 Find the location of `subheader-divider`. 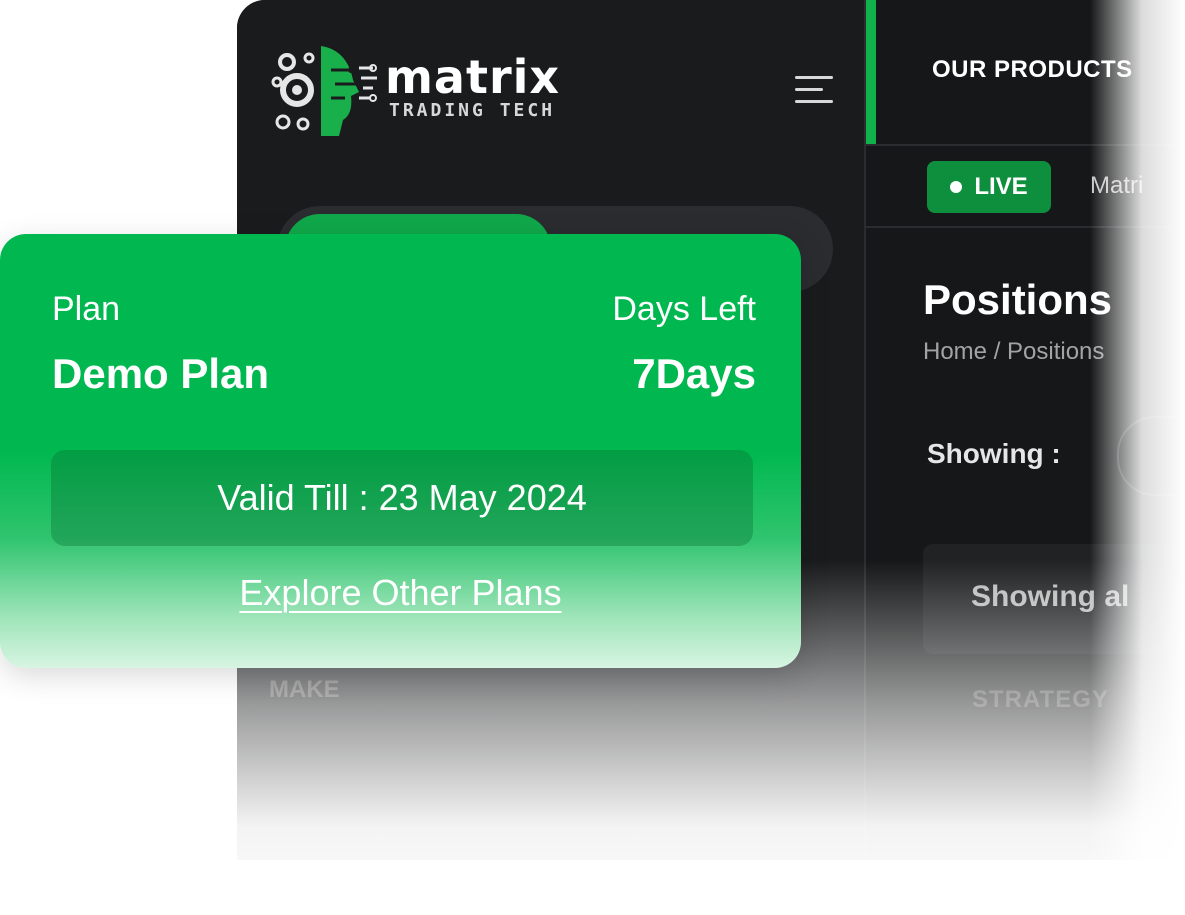

subheader-divider is located at coordinates (1025, 227).